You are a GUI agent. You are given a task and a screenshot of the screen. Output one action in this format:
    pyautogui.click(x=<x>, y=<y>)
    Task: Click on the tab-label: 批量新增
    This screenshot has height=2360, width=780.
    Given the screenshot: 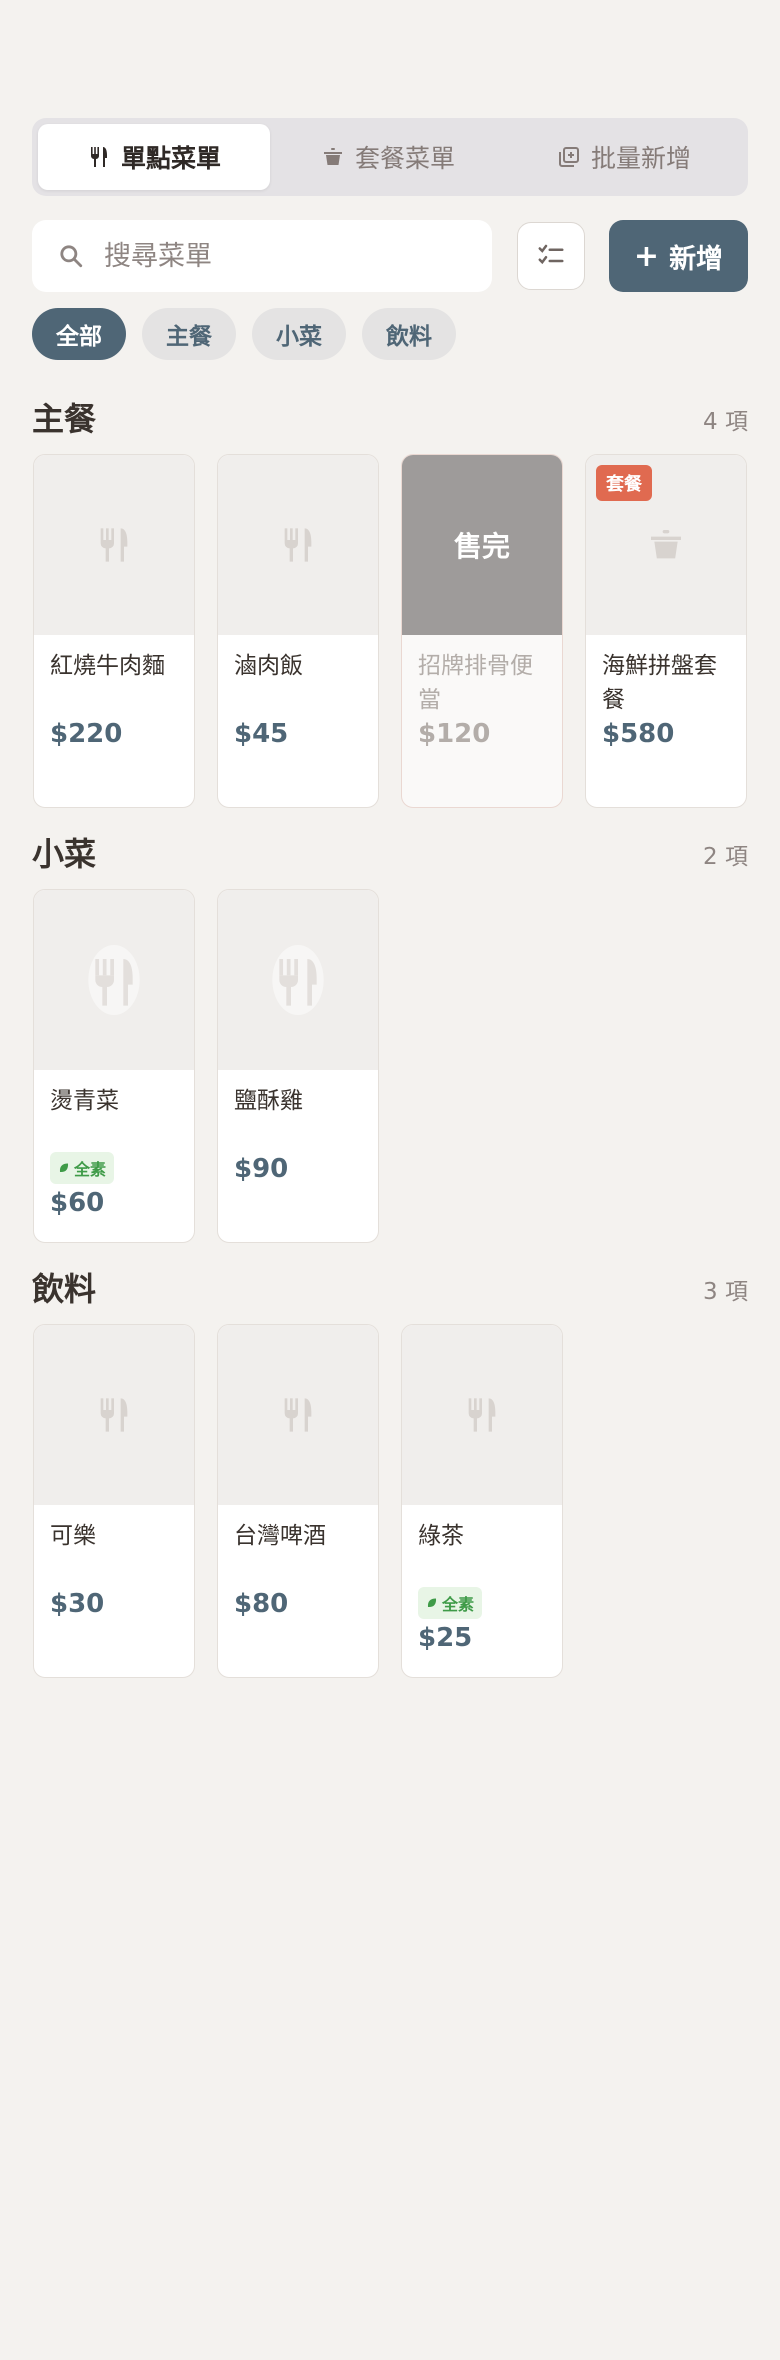 What is the action you would take?
    pyautogui.click(x=640, y=158)
    